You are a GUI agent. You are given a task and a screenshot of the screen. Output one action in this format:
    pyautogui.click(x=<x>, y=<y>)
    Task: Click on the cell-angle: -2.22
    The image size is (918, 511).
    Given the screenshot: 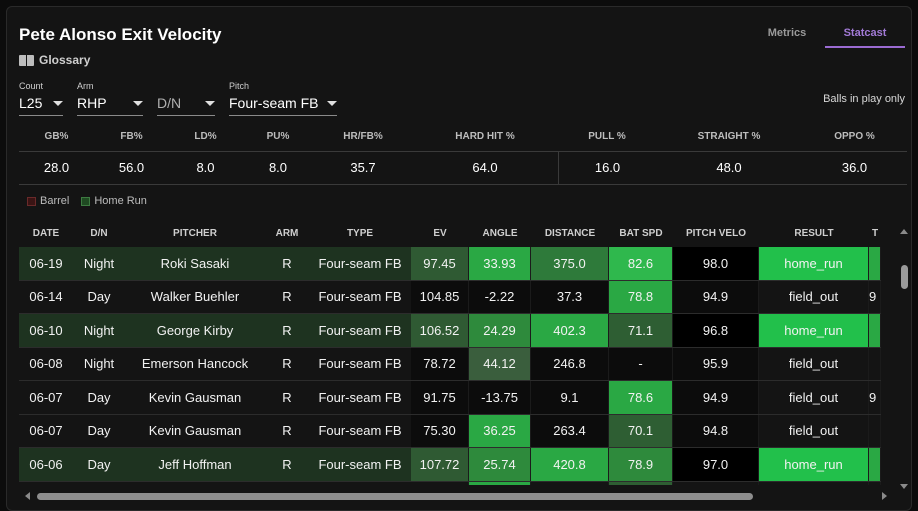 What is the action you would take?
    pyautogui.click(x=500, y=296)
    